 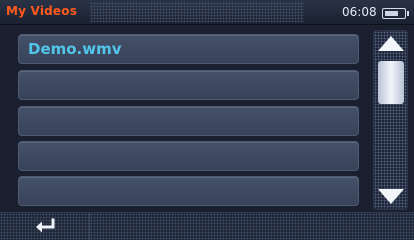 What do you see at coordinates (359, 12) in the screenshot?
I see `clock: 06:08` at bounding box center [359, 12].